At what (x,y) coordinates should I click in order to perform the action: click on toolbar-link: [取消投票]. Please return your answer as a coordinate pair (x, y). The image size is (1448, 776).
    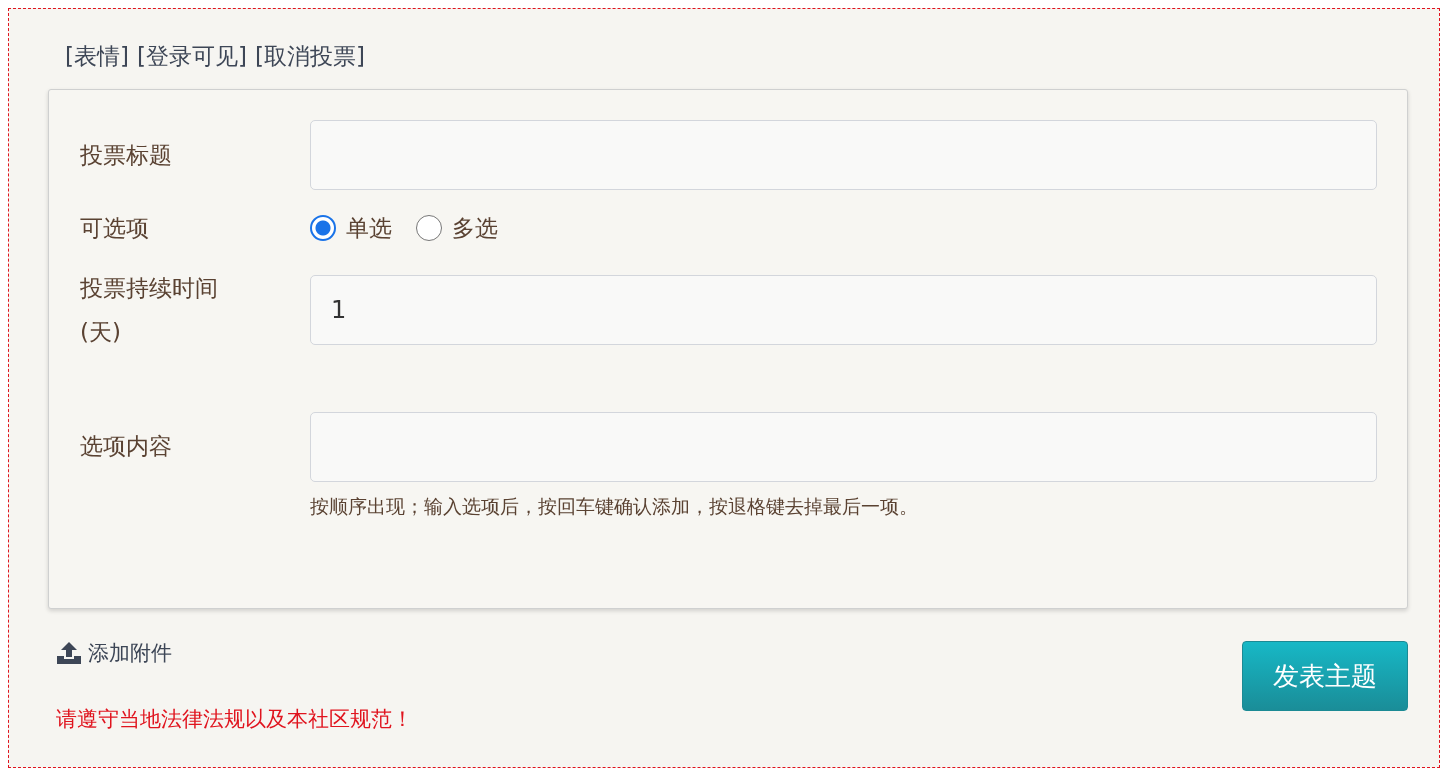
    Looking at the image, I should click on (309, 56).